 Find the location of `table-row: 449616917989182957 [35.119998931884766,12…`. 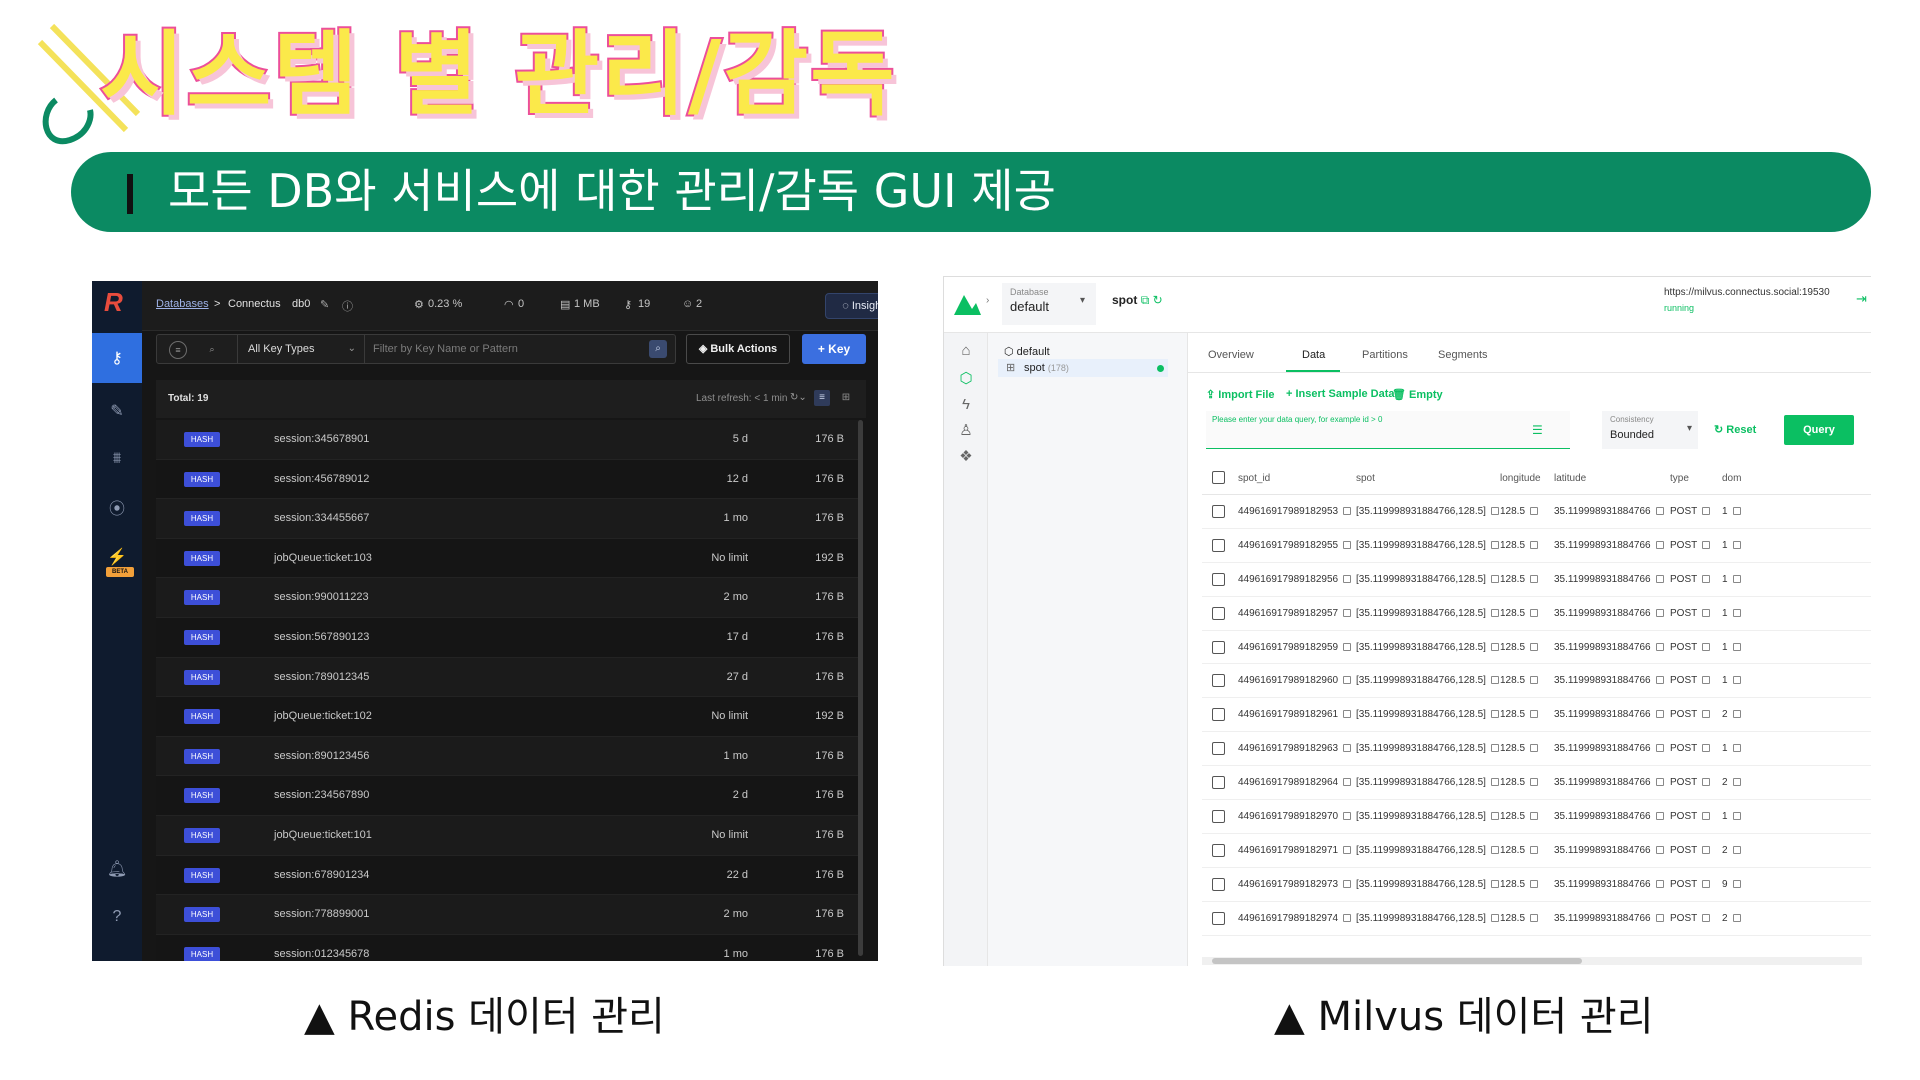

table-row: 449616917989182957 [35.119998931884766,12… is located at coordinates (1536, 614).